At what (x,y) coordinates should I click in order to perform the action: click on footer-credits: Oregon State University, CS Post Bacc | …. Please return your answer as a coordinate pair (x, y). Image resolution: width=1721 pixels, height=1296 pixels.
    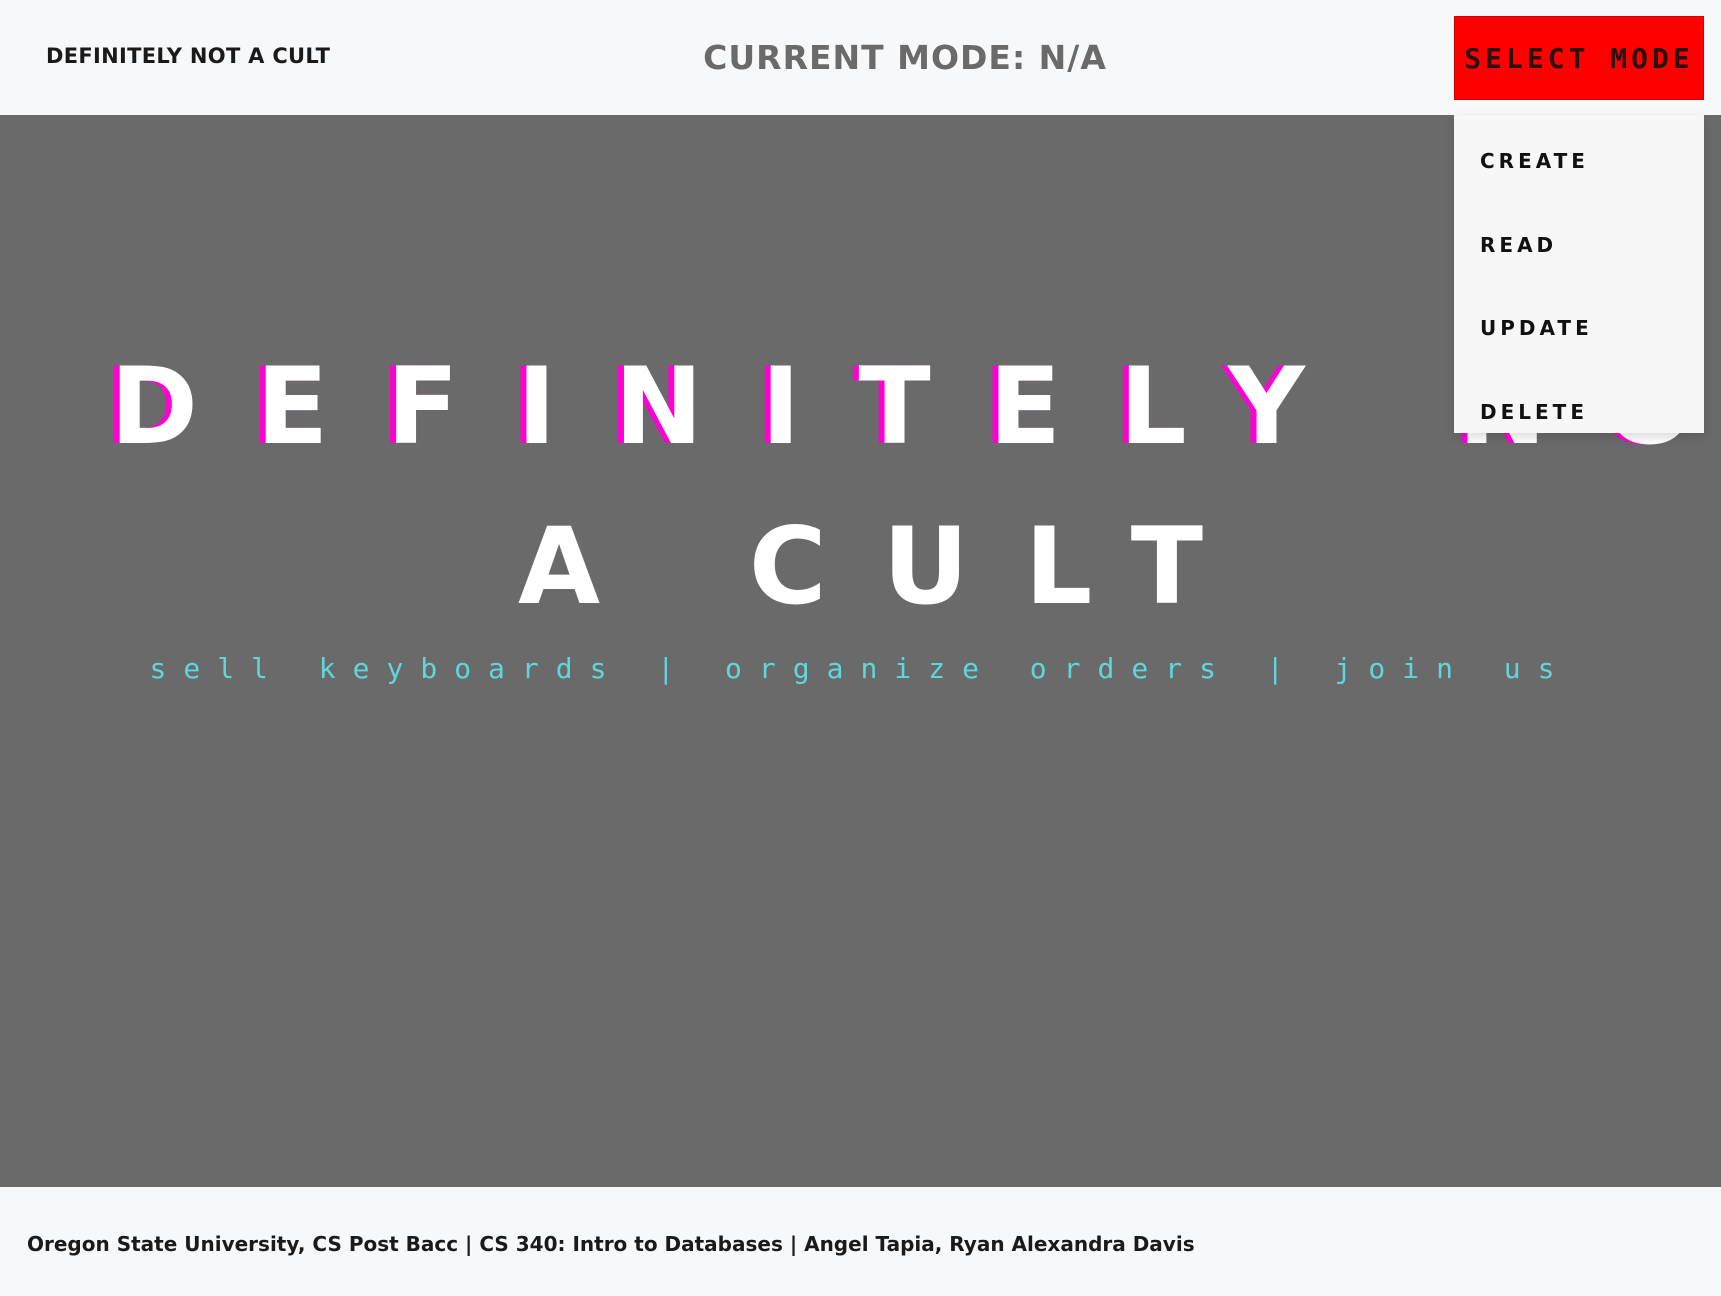
    Looking at the image, I should click on (611, 1244).